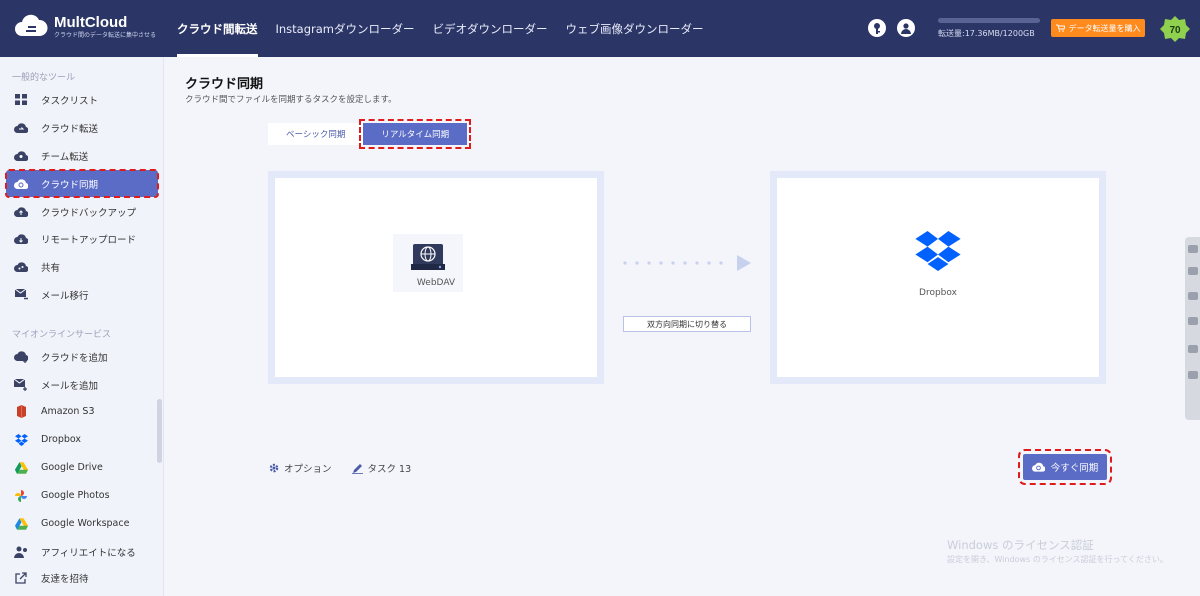  Describe the element at coordinates (938, 293) in the screenshot. I see `target-service-label: Dropbox` at that location.